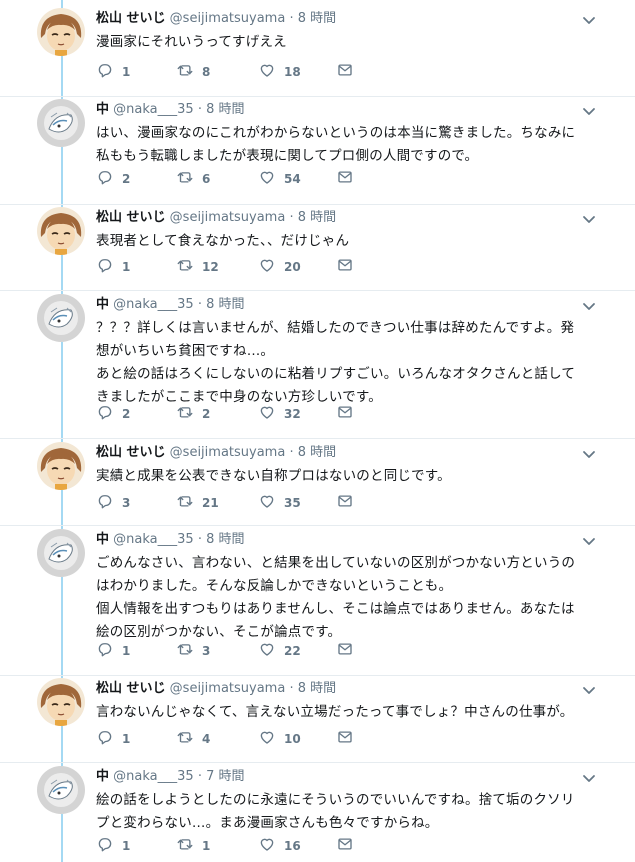 The height and width of the screenshot is (862, 635). I want to click on like-count: 32, so click(292, 414).